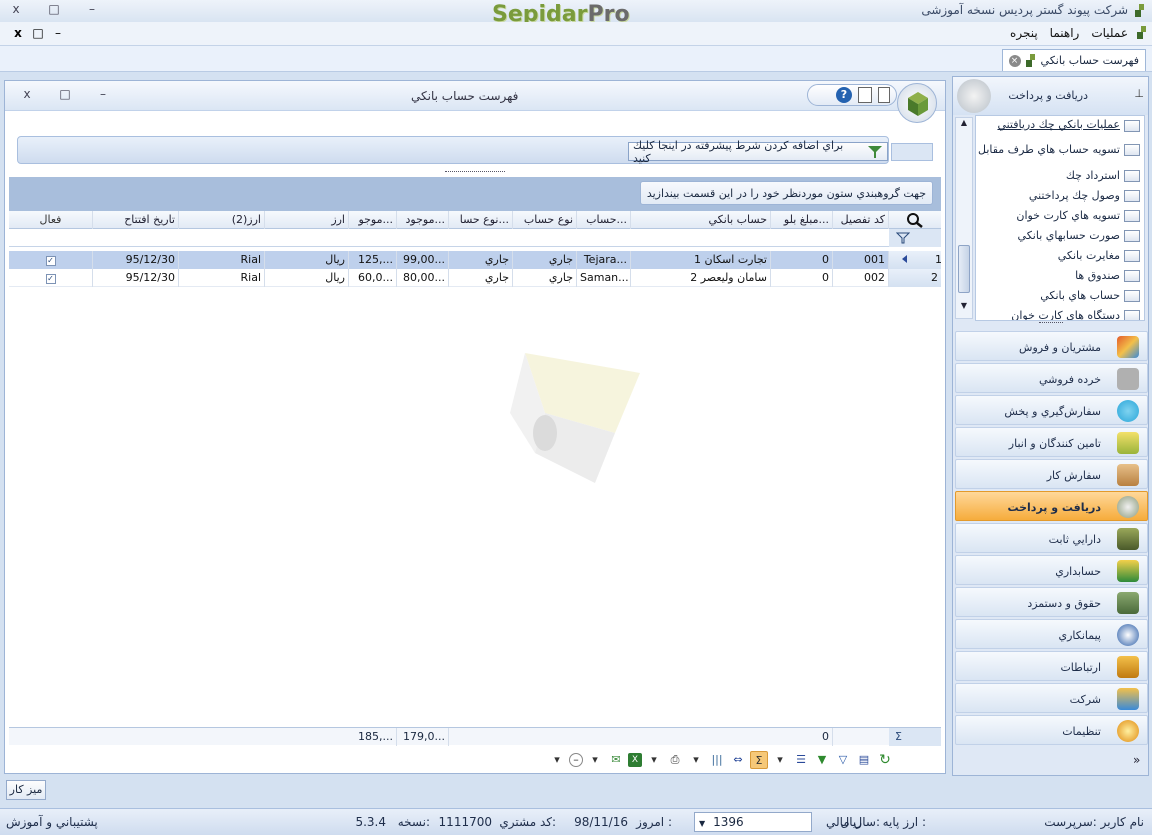 The image size is (1152, 835). Describe the element at coordinates (964, 218) in the screenshot. I see `nav-list-scrollbar: ▲ ▼` at that location.